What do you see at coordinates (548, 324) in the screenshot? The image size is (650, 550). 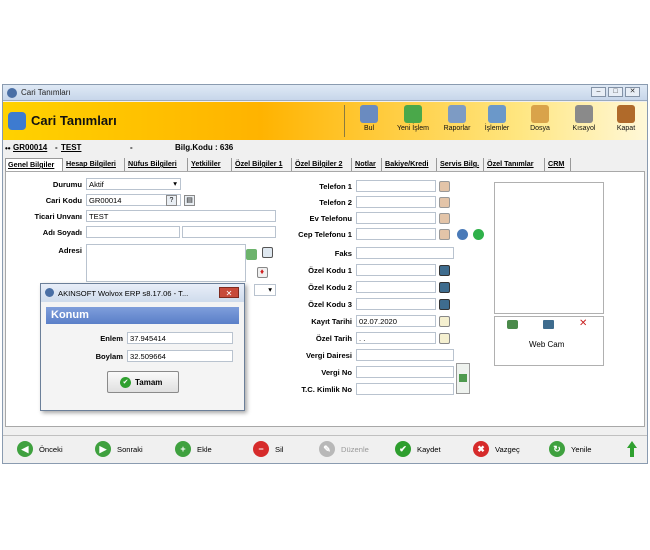 I see `monitor-icon` at bounding box center [548, 324].